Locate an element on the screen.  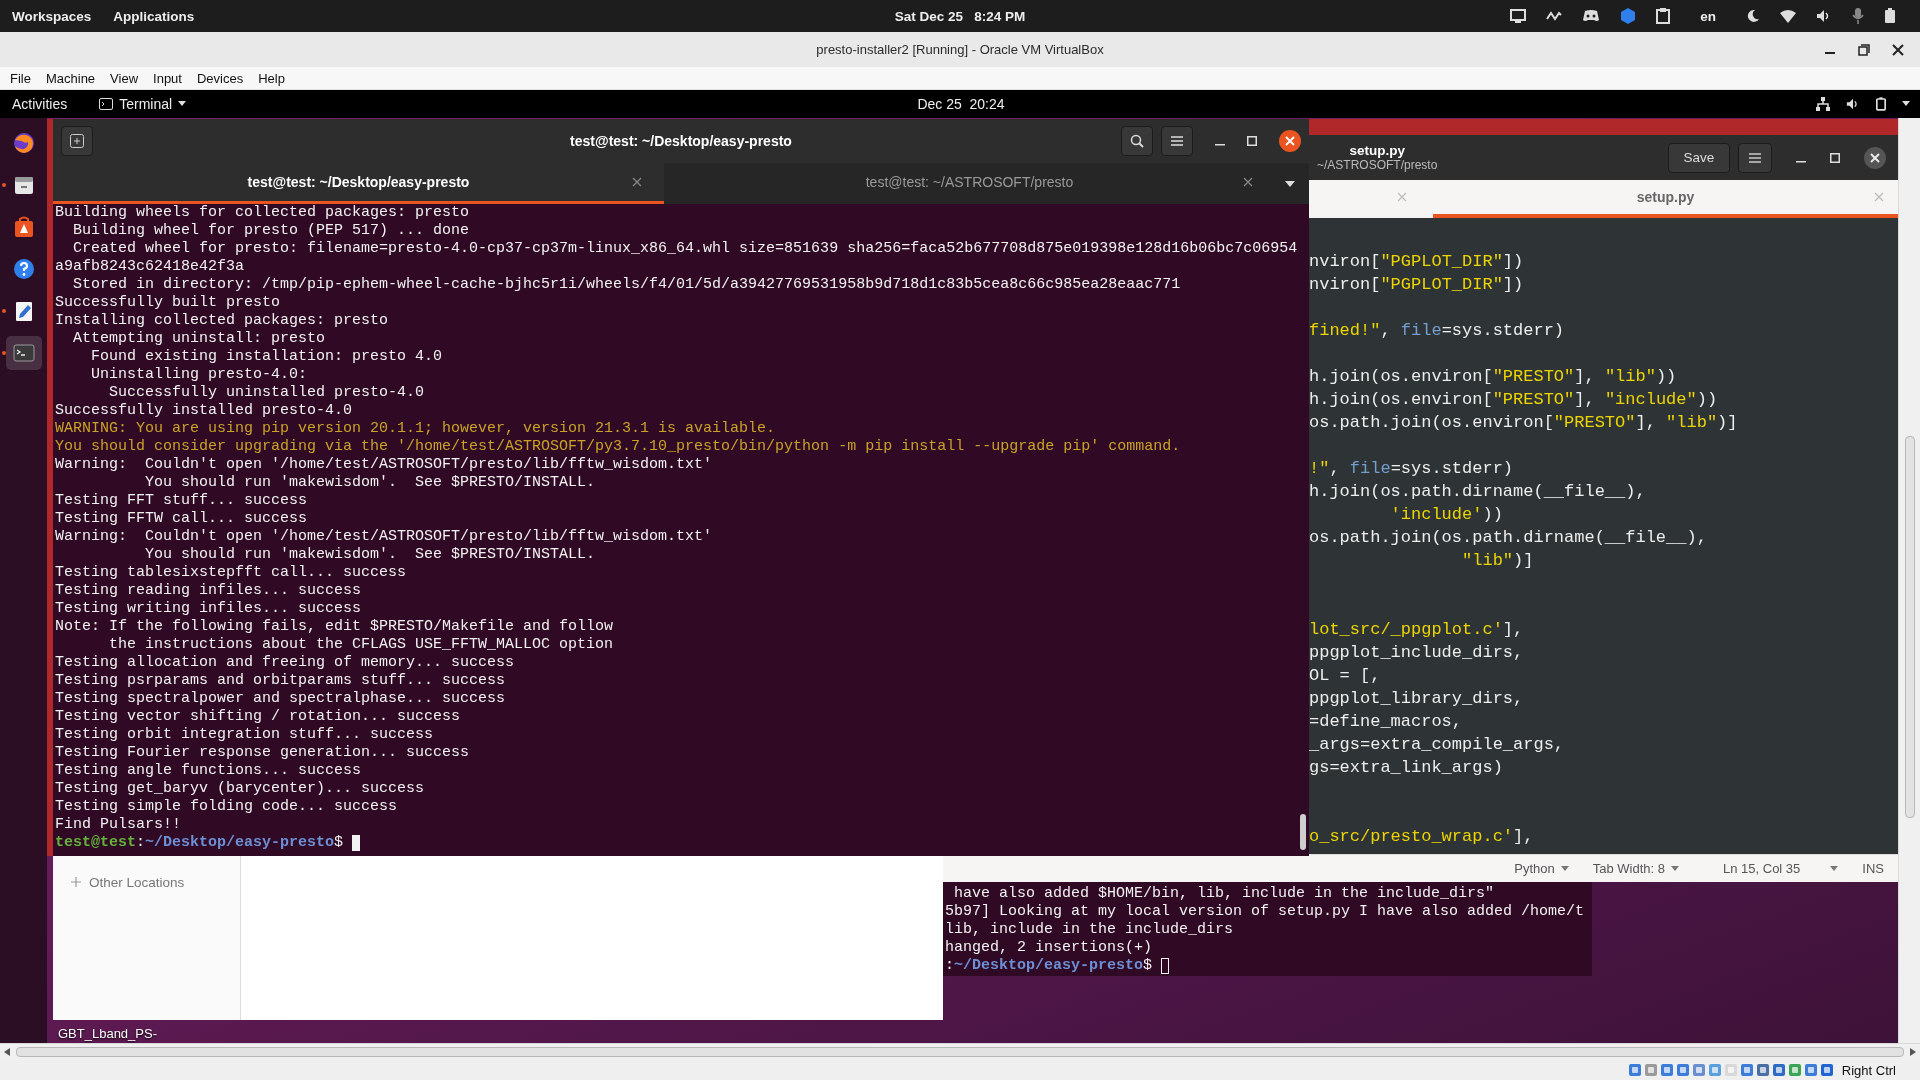
terminal-line: Testing vector shifting / rotation... success is located at coordinates (258, 717).